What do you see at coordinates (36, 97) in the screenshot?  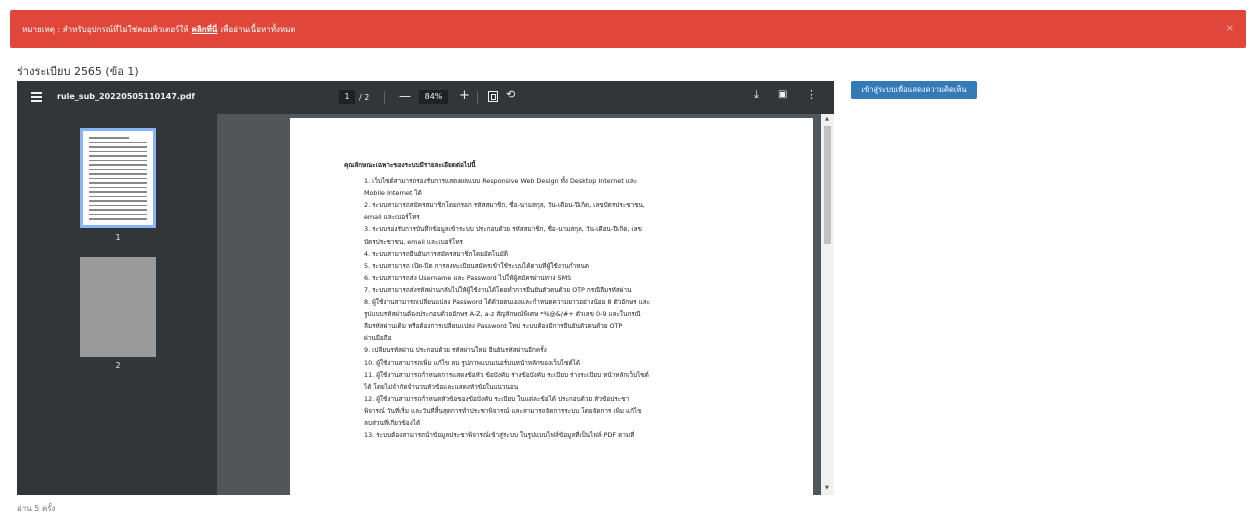 I see `menu-icon` at bounding box center [36, 97].